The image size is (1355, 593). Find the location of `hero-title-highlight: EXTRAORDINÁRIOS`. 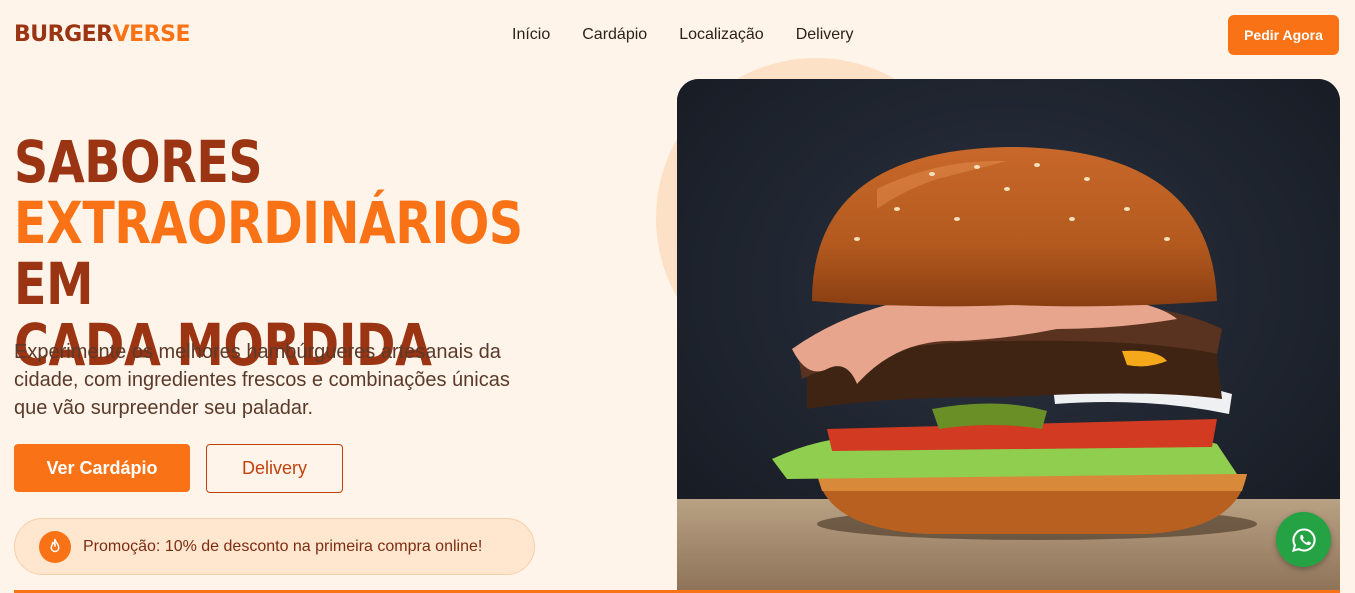

hero-title-highlight: EXTRAORDINÁRIOS is located at coordinates (268, 223).